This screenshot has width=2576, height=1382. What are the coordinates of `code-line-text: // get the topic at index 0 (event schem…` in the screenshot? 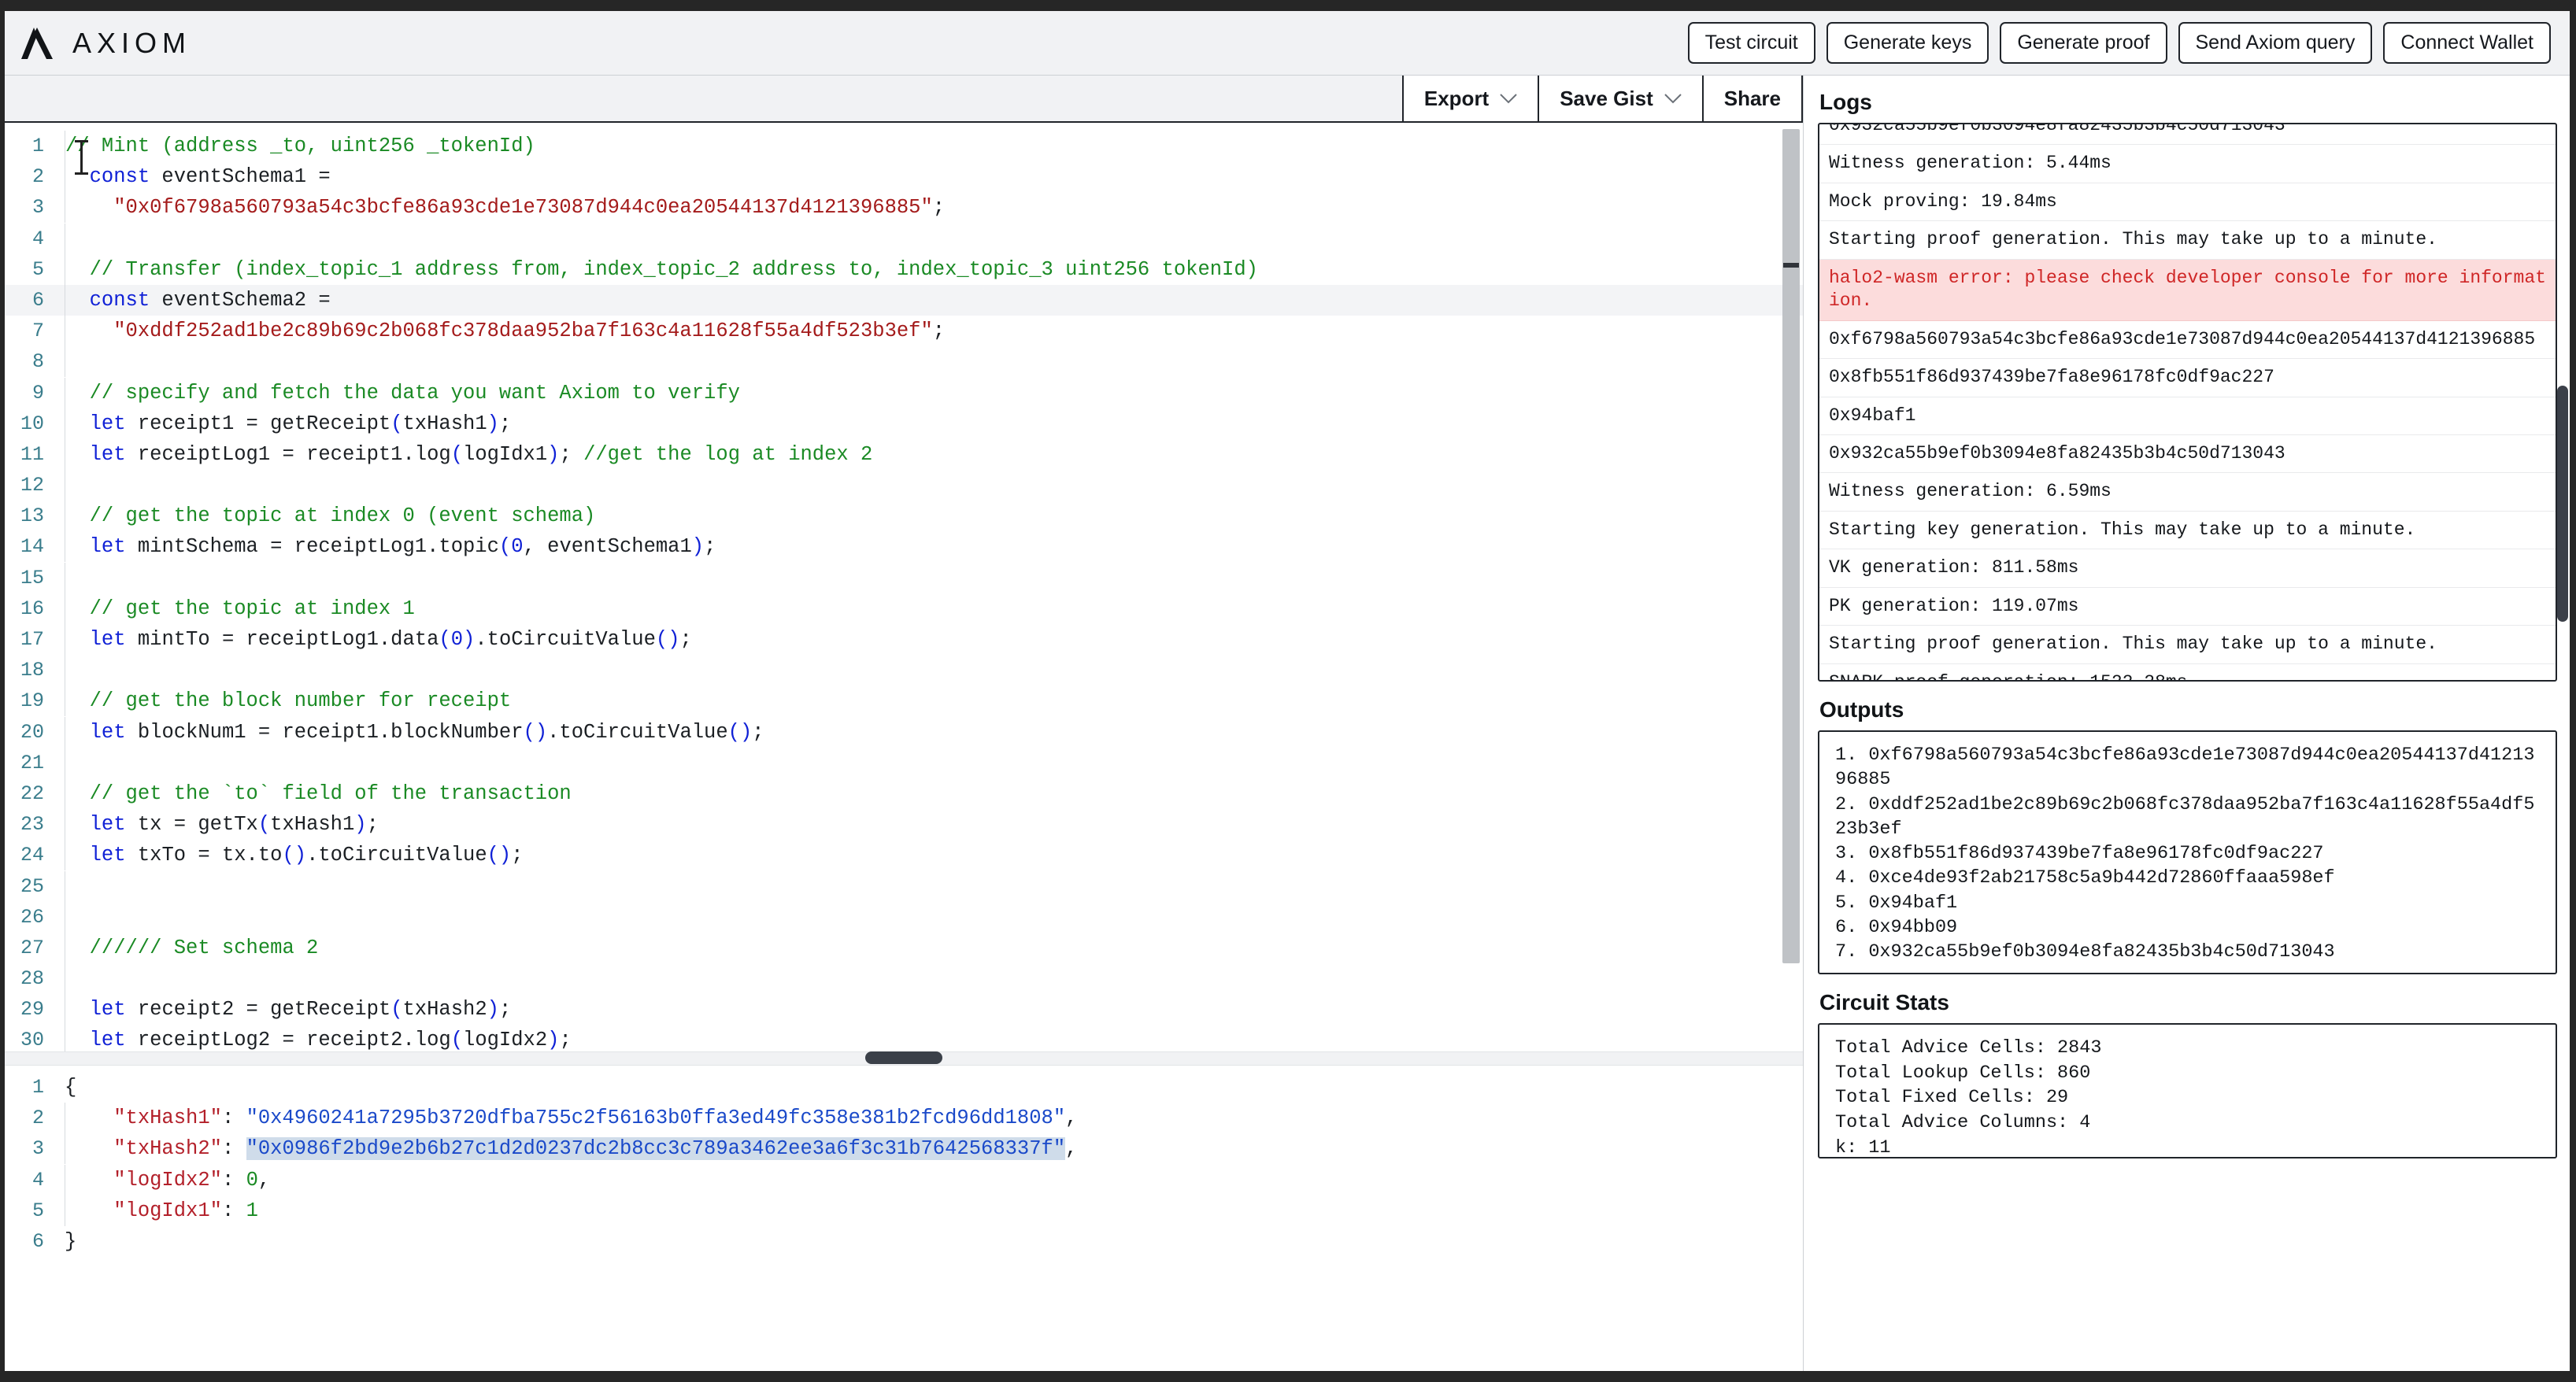 It's located at (330, 516).